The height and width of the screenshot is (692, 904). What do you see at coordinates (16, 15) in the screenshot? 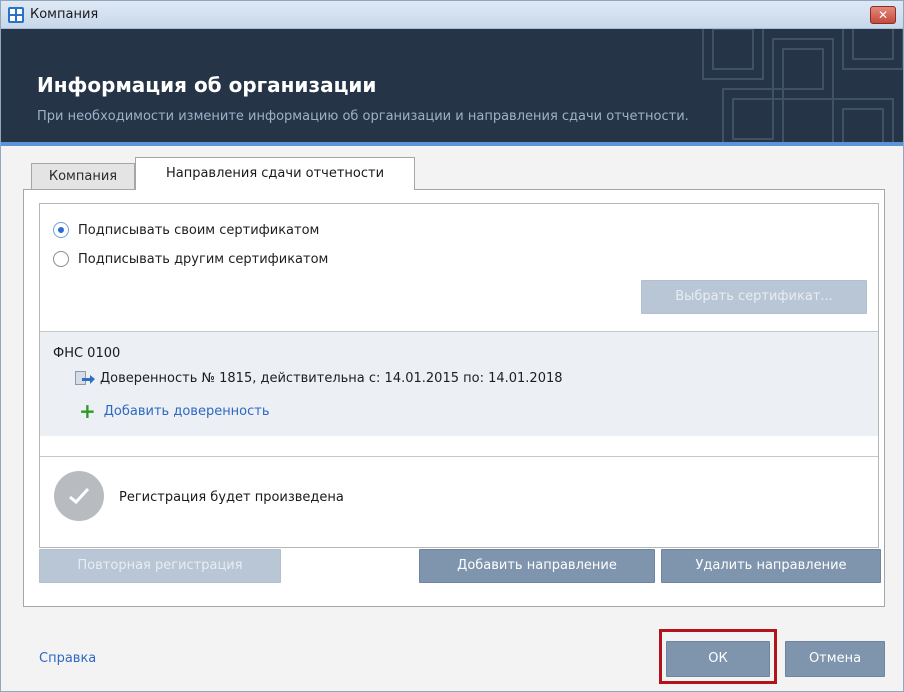
I see `app-grid-icon` at bounding box center [16, 15].